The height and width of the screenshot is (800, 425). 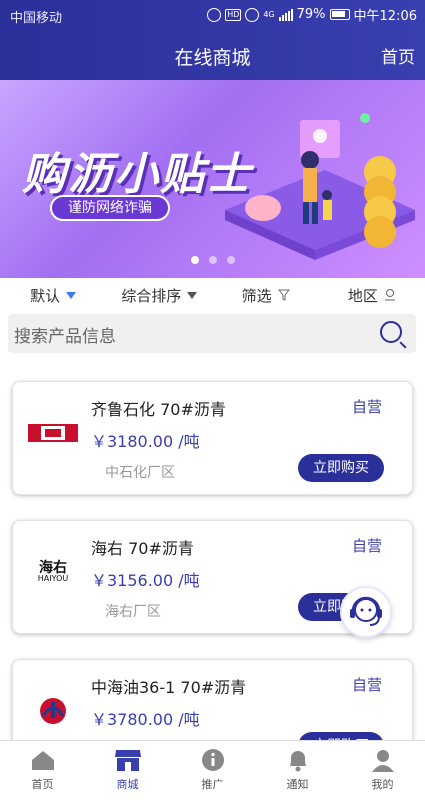 I want to click on nav-item-promote: 推广, so click(x=212, y=770).